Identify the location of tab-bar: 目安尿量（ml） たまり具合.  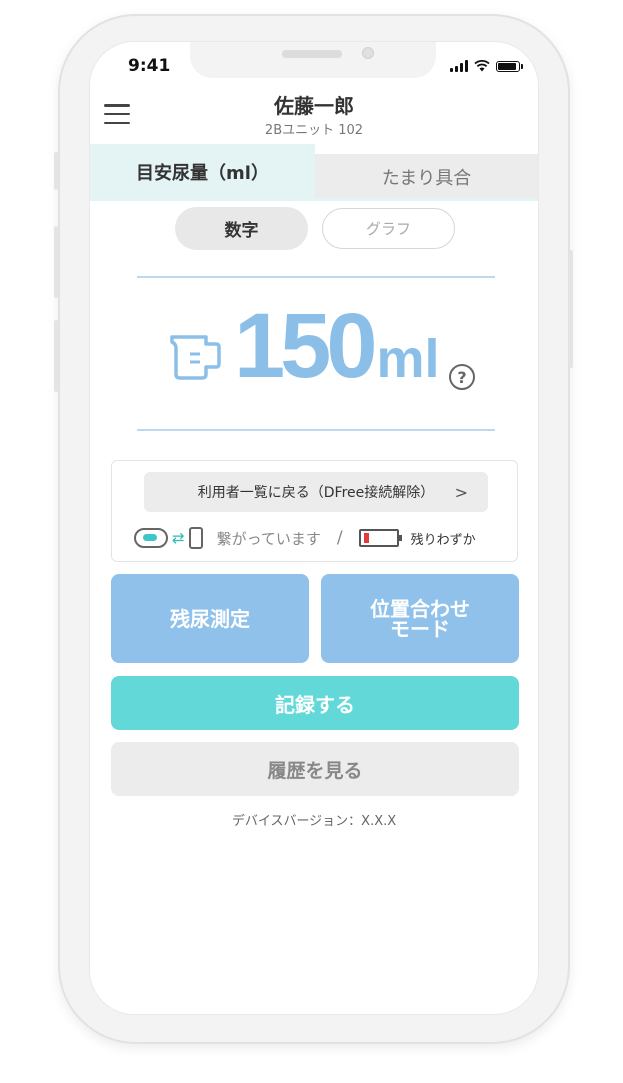
(314, 172).